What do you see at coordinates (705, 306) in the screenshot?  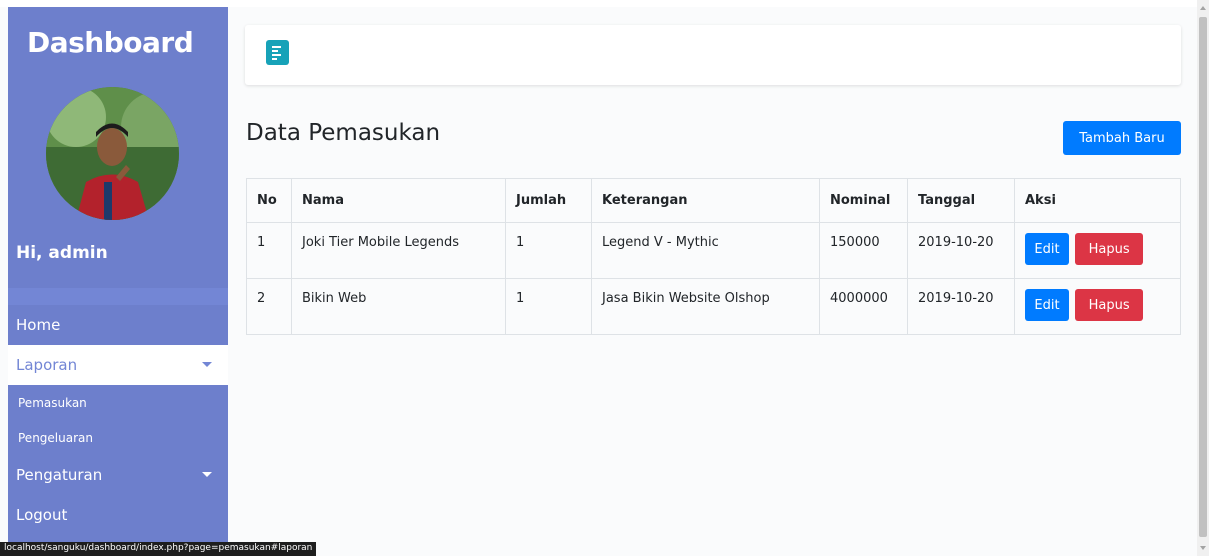 I see `cell-keterangan: Jasa Bikin Website Olshop` at bounding box center [705, 306].